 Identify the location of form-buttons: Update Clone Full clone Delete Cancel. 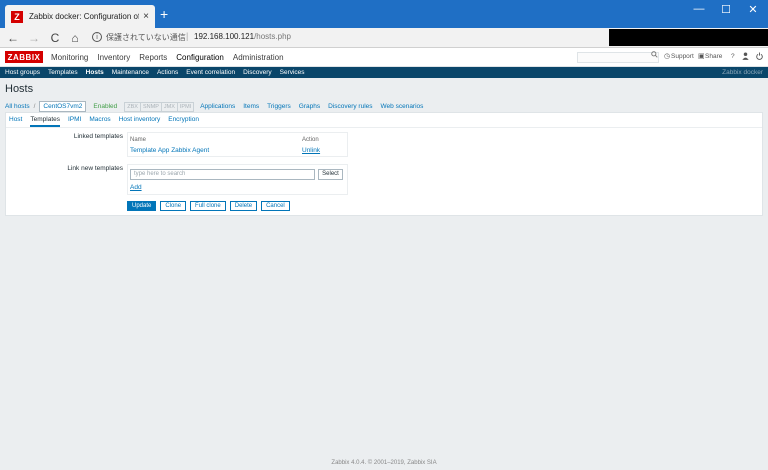
(208, 206).